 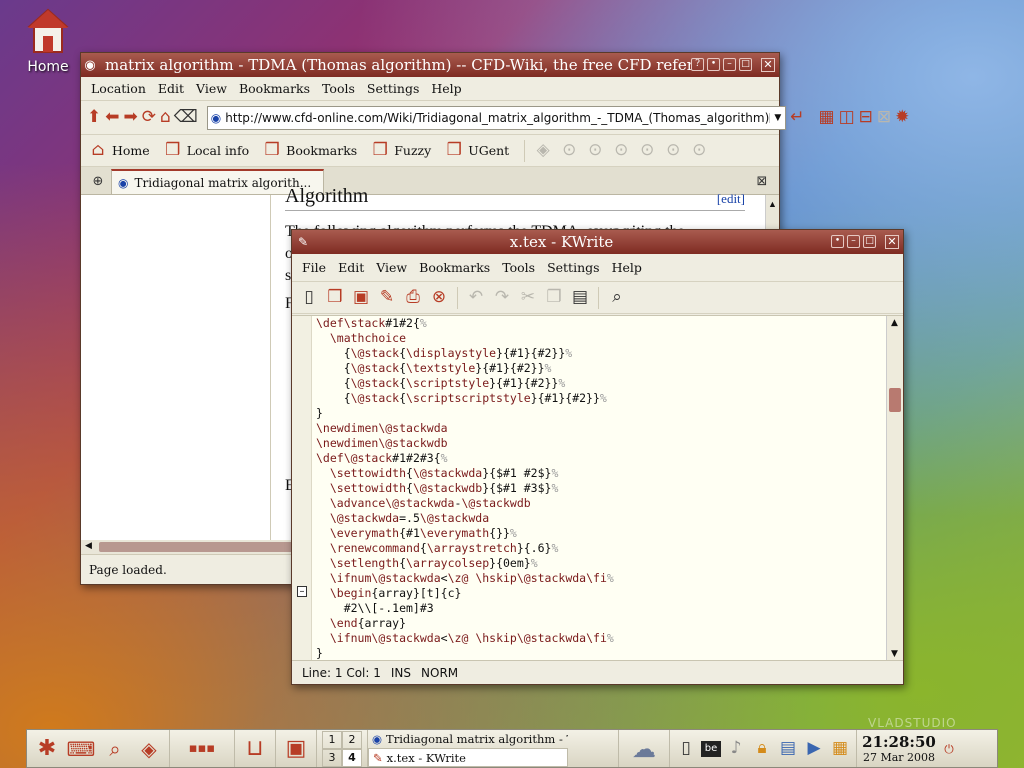 What do you see at coordinates (454, 267) in the screenshot?
I see `menu-bookmarks: Bookmarks` at bounding box center [454, 267].